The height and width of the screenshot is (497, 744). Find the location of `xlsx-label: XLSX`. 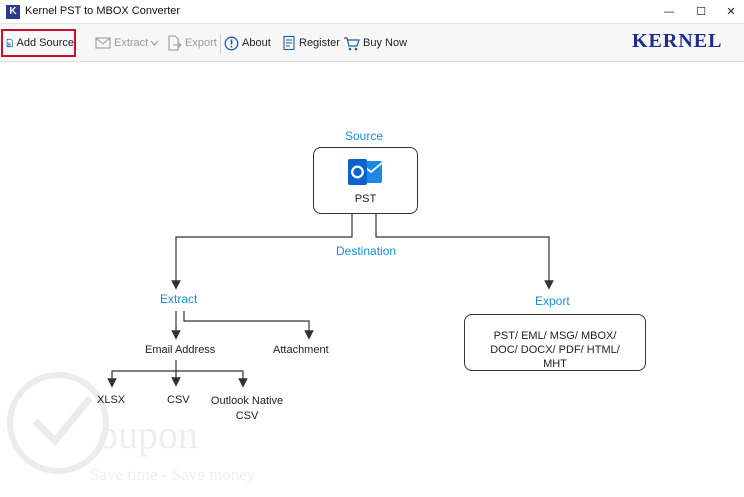

xlsx-label: XLSX is located at coordinates (111, 400).